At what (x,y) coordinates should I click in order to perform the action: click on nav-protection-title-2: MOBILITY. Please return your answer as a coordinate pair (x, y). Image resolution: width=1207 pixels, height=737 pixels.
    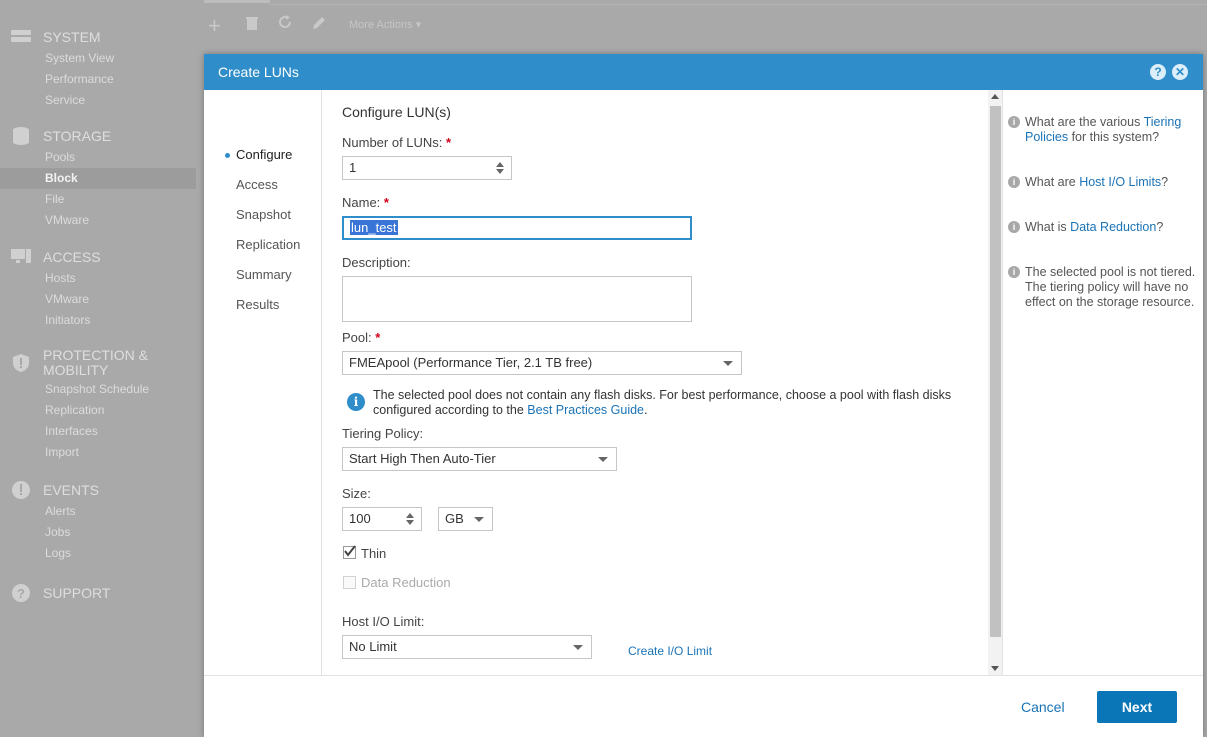
    Looking at the image, I should click on (76, 370).